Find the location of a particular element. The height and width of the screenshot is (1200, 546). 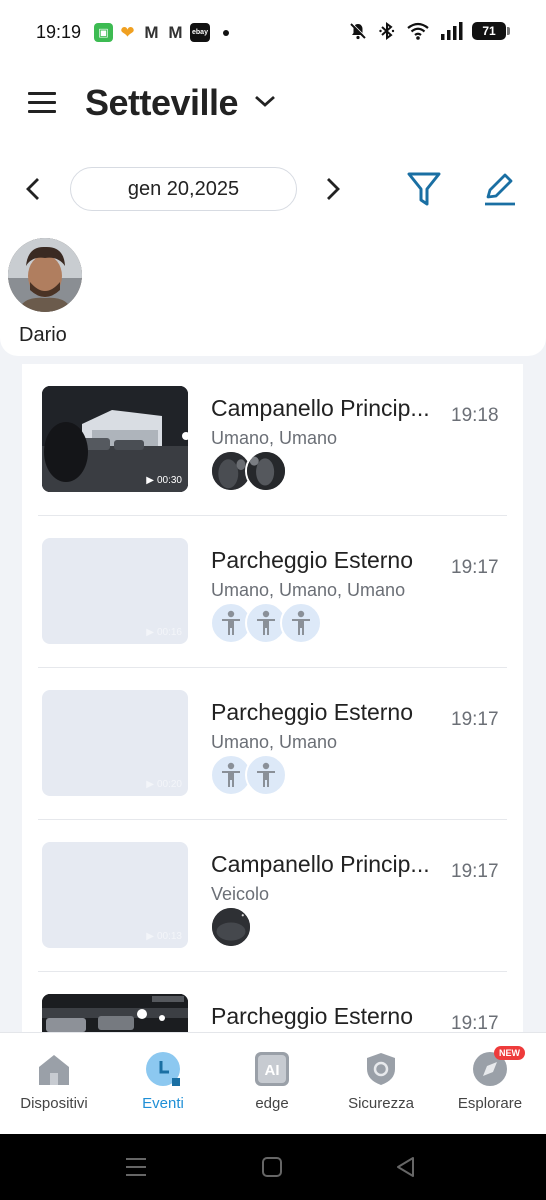

svg-text: AI is located at coordinates (272, 1070).